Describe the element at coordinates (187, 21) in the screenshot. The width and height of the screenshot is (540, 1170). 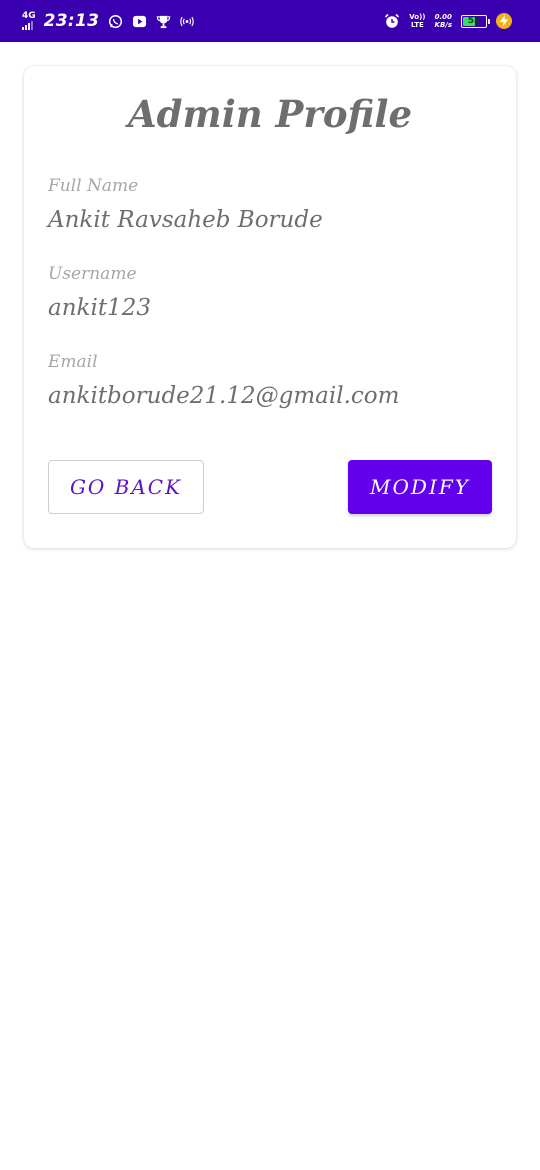
I see `hotspot-icon` at that location.